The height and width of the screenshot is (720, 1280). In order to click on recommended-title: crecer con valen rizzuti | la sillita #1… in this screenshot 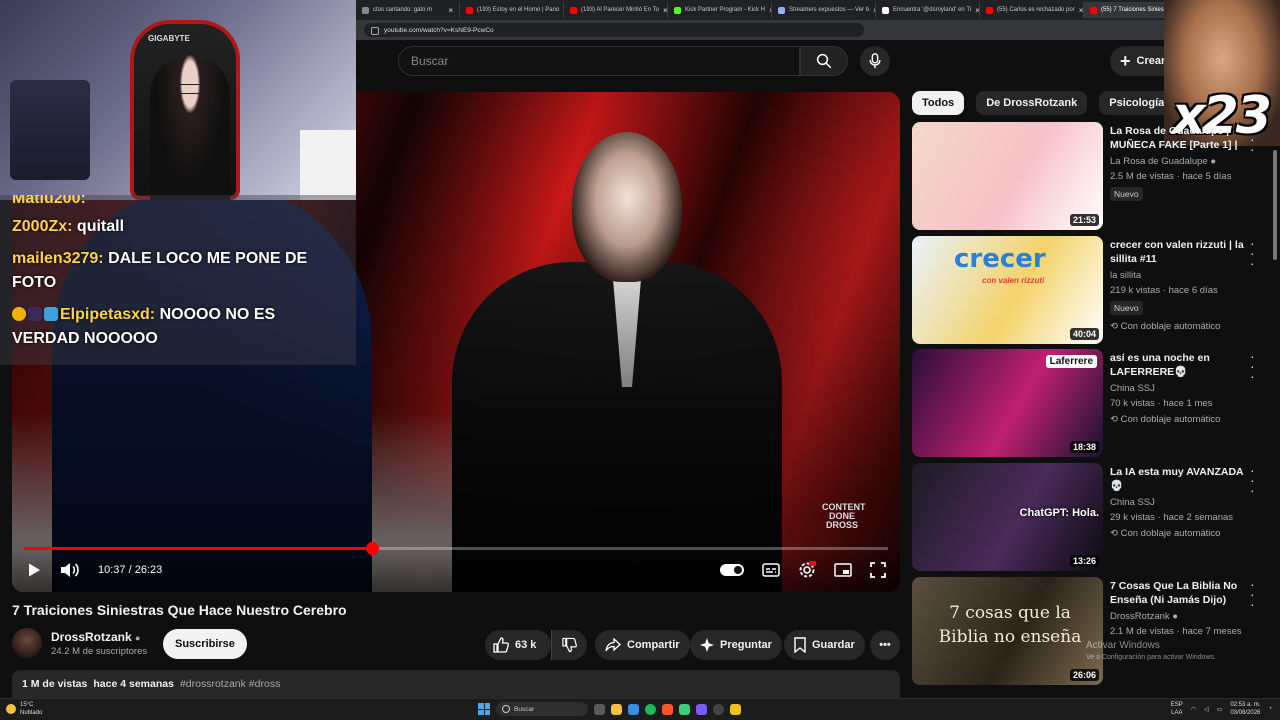, I will do `click(1178, 252)`.